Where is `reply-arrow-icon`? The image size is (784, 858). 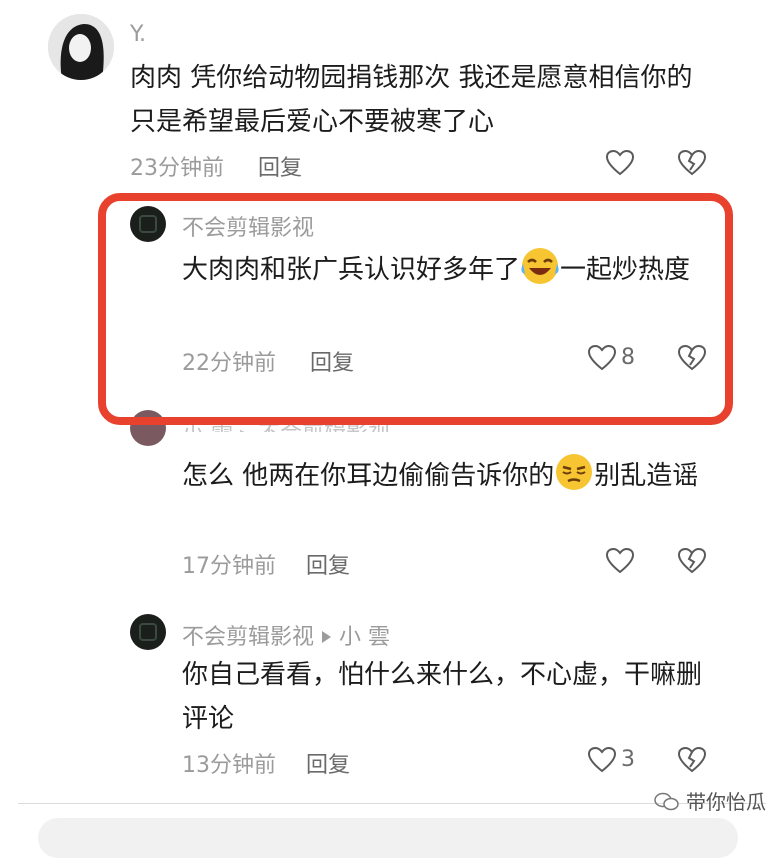
reply-arrow-icon is located at coordinates (327, 637).